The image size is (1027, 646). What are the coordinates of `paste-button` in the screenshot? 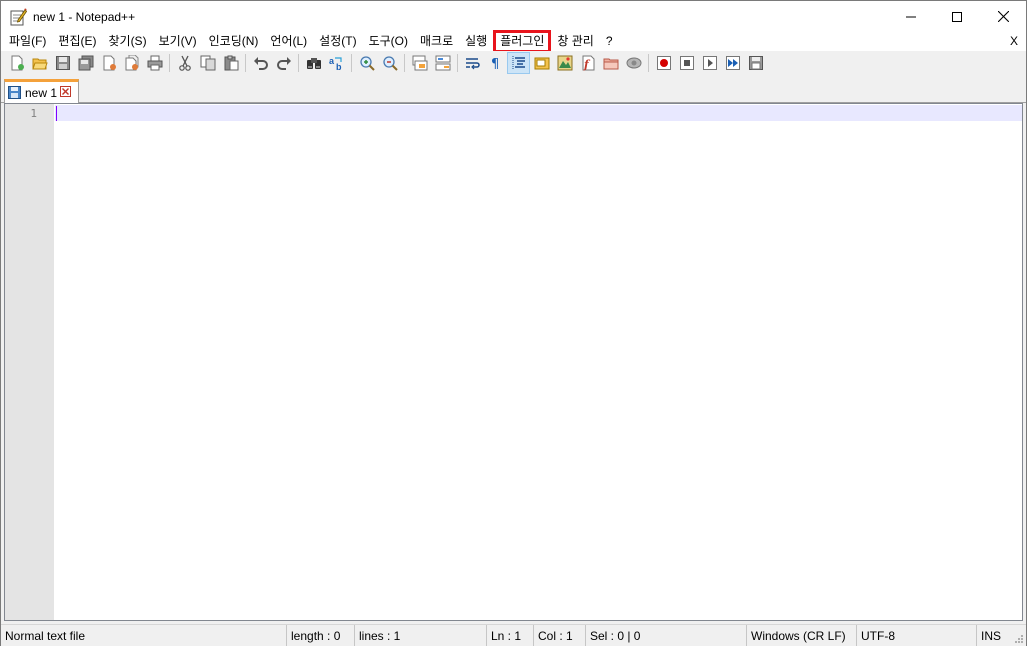 It's located at (230, 63).